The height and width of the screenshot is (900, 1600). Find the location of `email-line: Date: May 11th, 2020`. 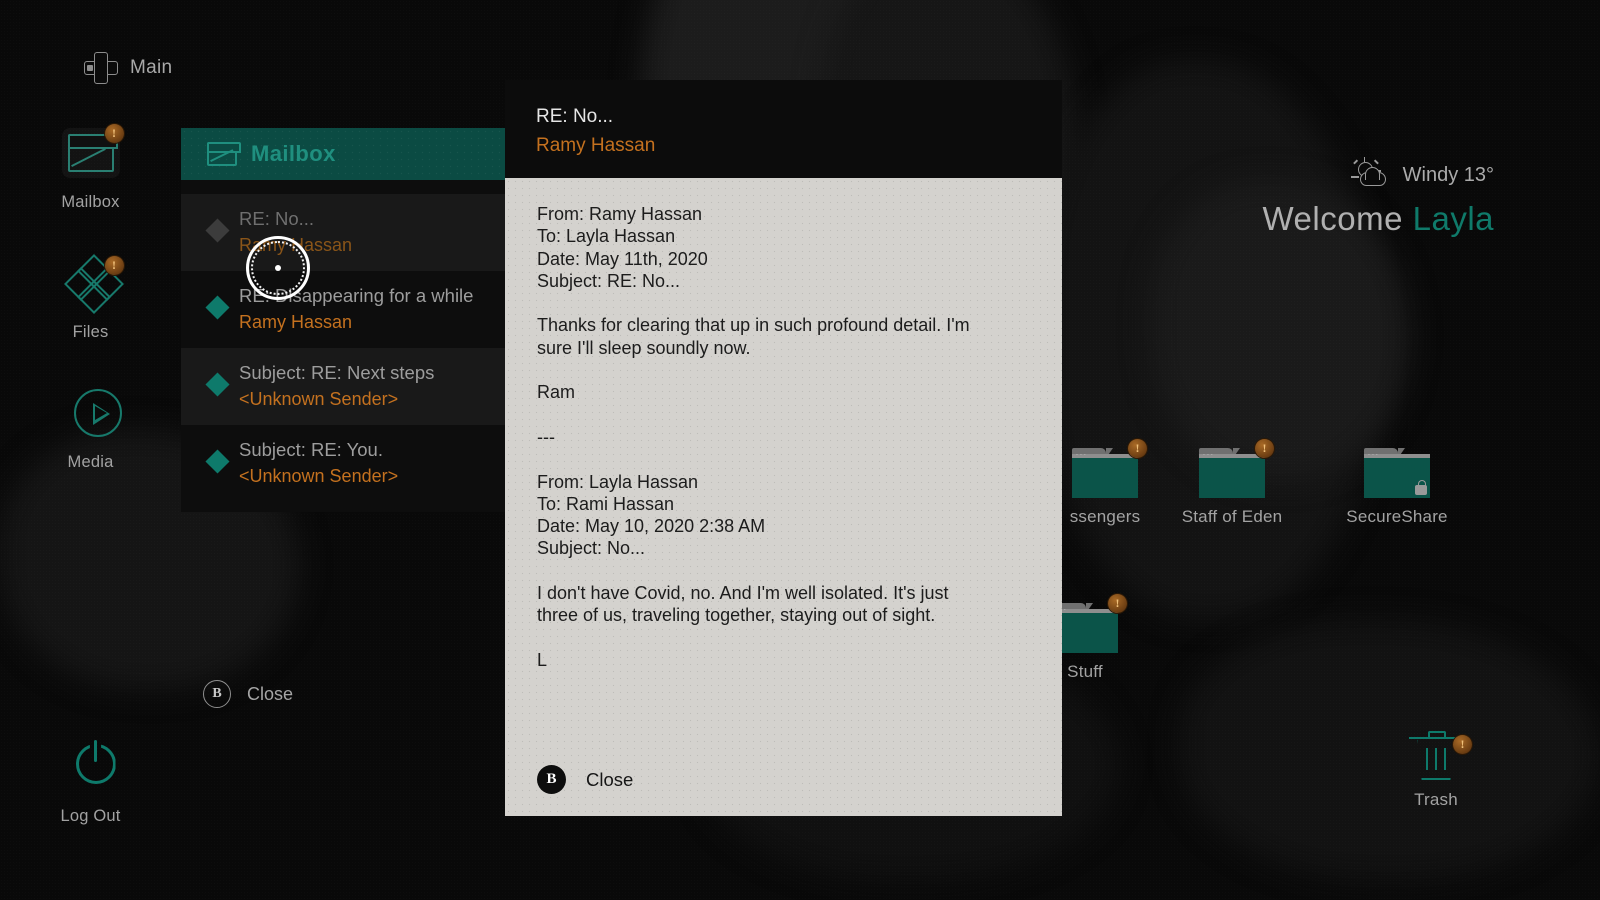

email-line: Date: May 11th, 2020 is located at coordinates (622, 258).